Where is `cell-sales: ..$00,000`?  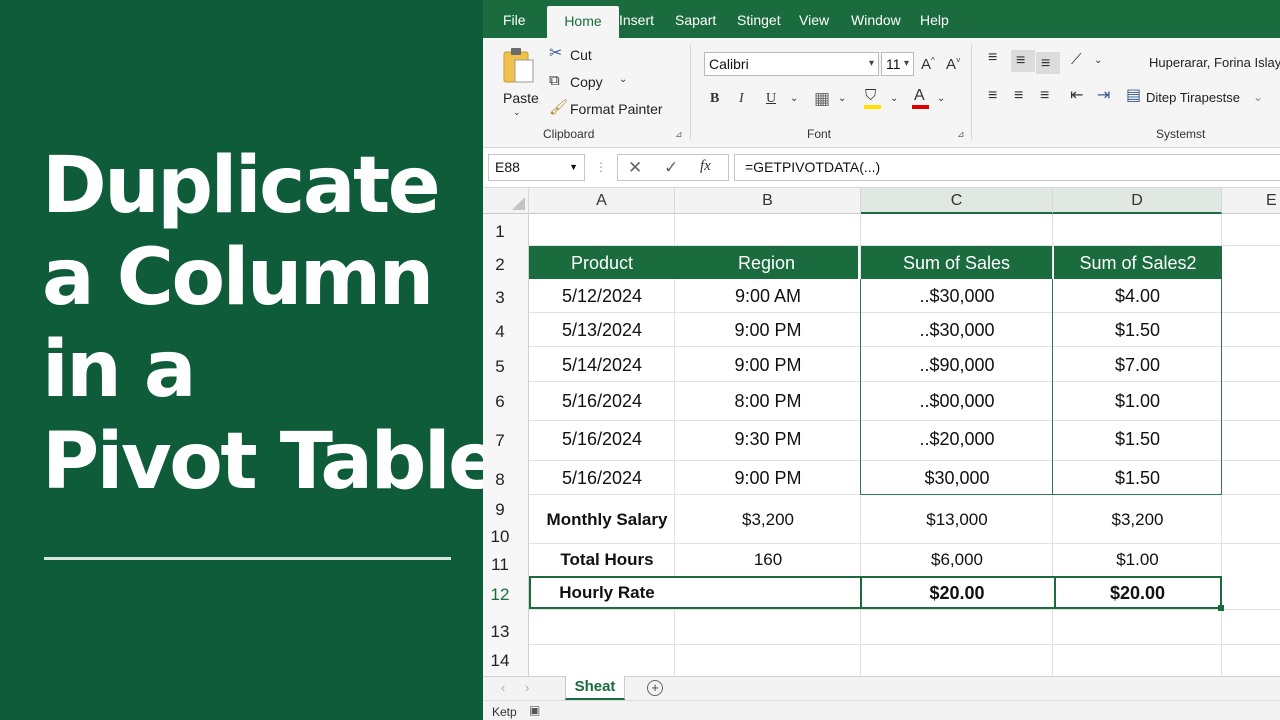 cell-sales: ..$00,000 is located at coordinates (957, 401).